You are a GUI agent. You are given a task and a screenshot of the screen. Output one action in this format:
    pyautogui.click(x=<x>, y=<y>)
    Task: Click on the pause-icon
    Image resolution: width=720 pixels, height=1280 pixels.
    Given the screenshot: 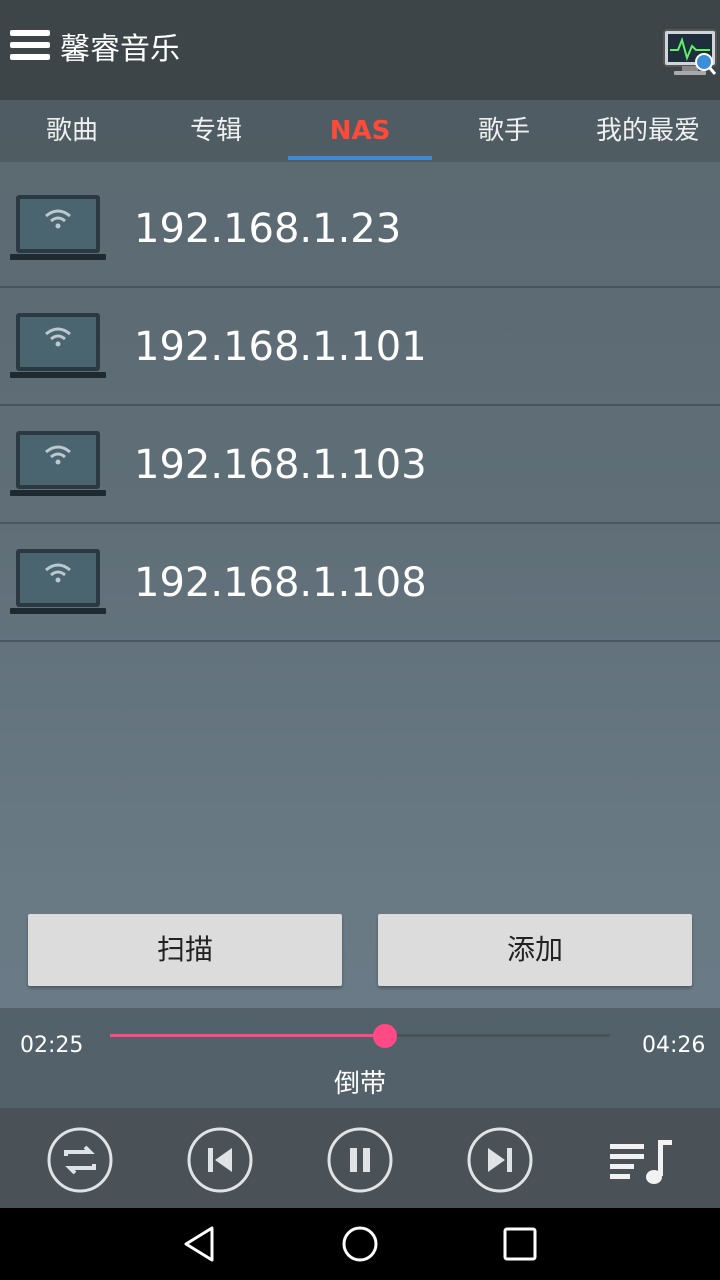 What is the action you would take?
    pyautogui.click(x=360, y=1160)
    